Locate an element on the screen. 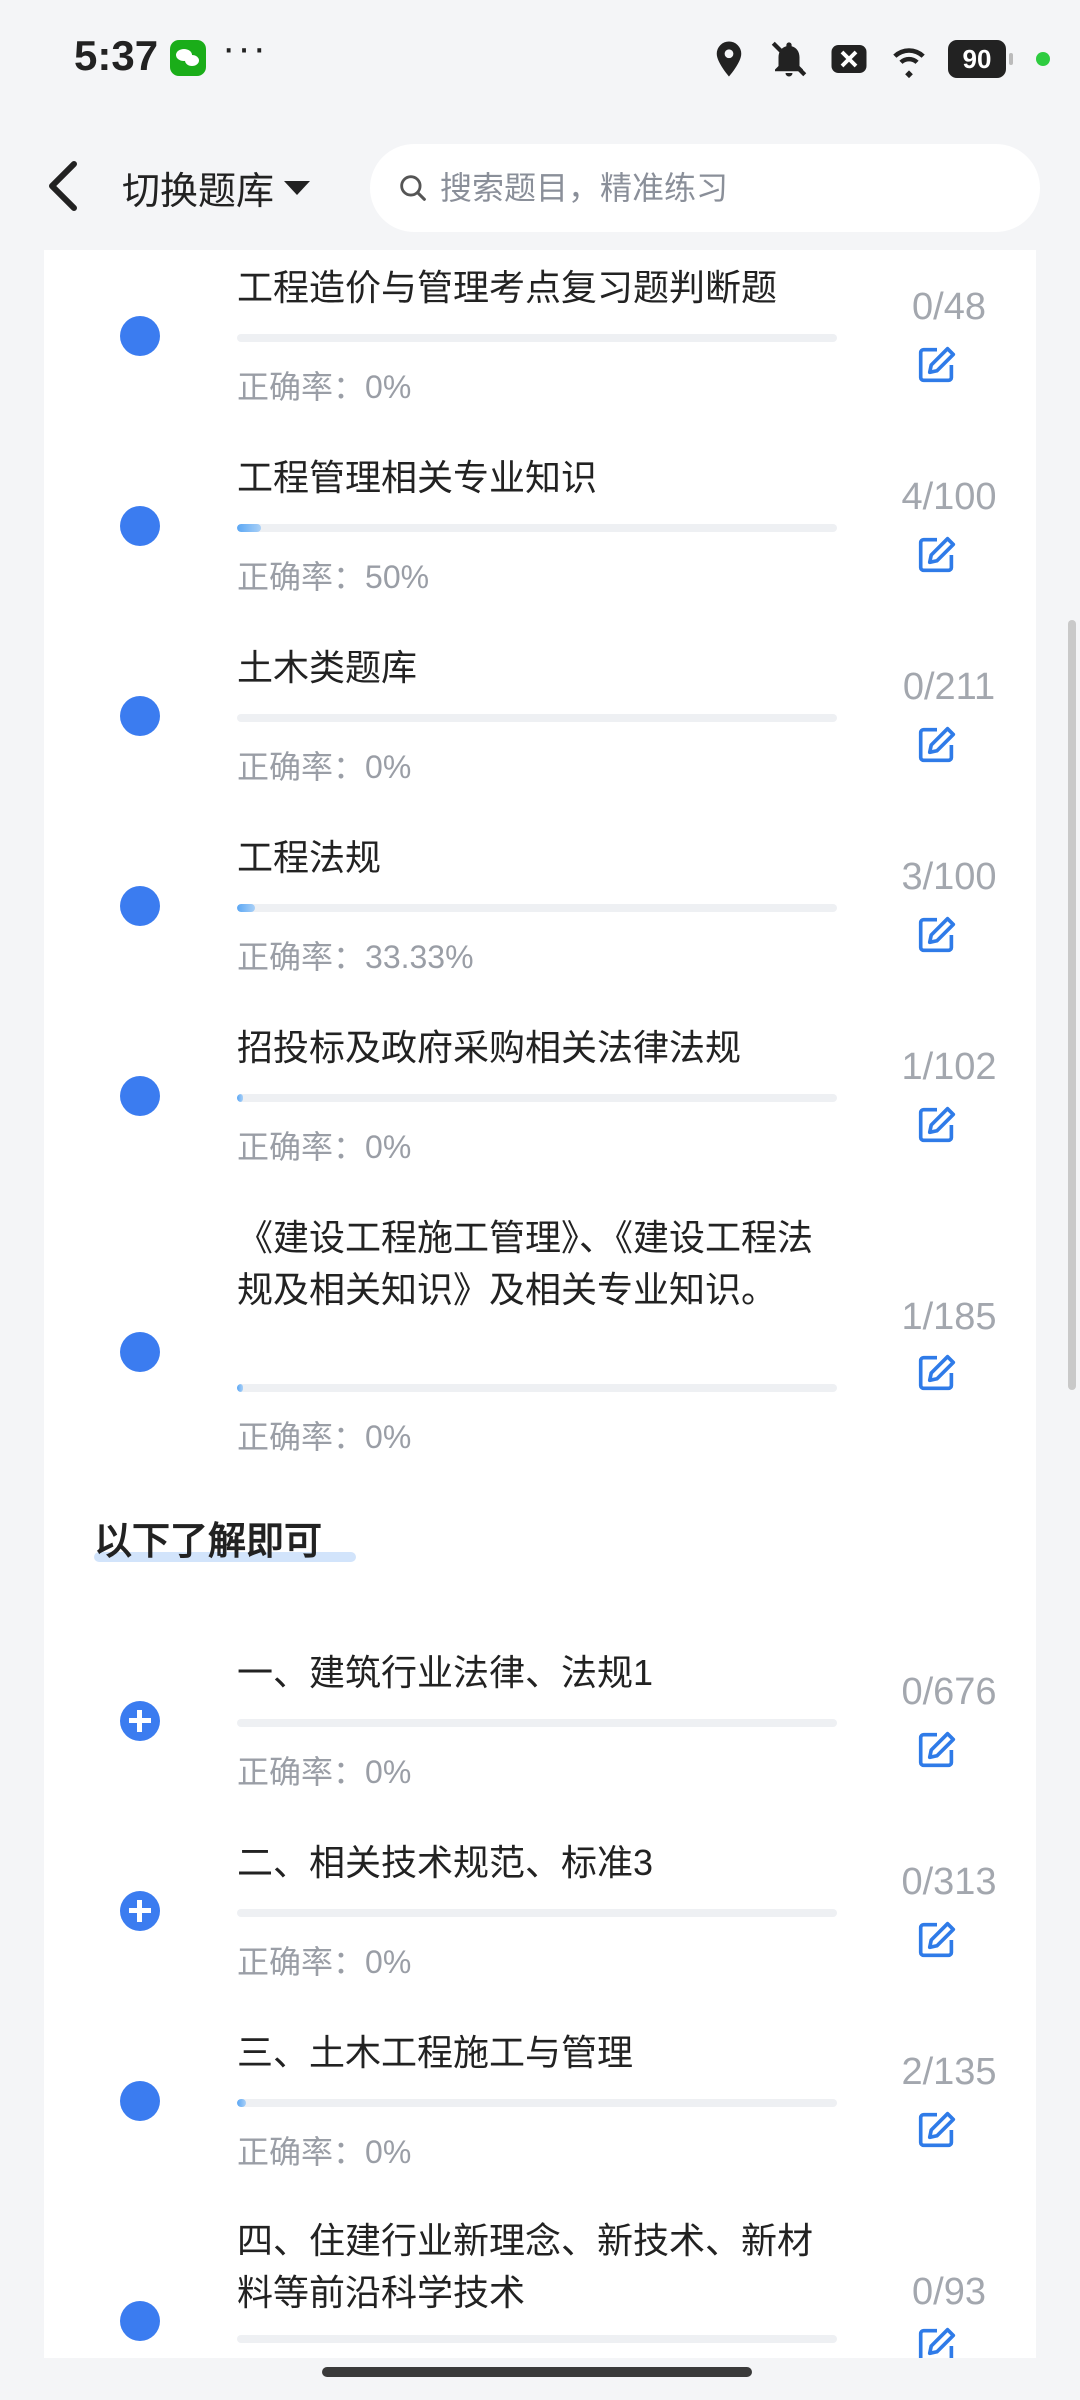 The height and width of the screenshot is (2400, 1080). list-item: 工程管理相关专业知识 正确率：50% 4/100 is located at coordinates (540, 535).